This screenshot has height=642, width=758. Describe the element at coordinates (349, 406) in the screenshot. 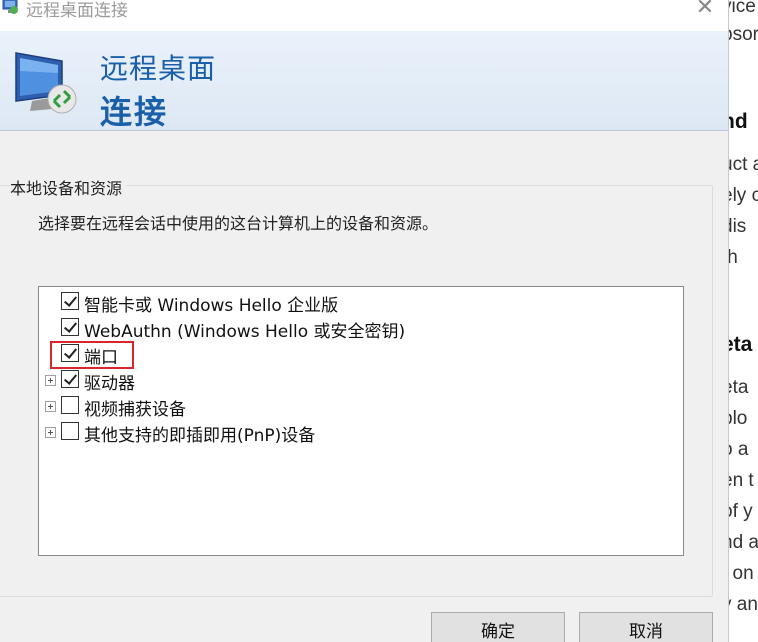

I see `tree-item-video-capture: 视频捕获设备` at that location.